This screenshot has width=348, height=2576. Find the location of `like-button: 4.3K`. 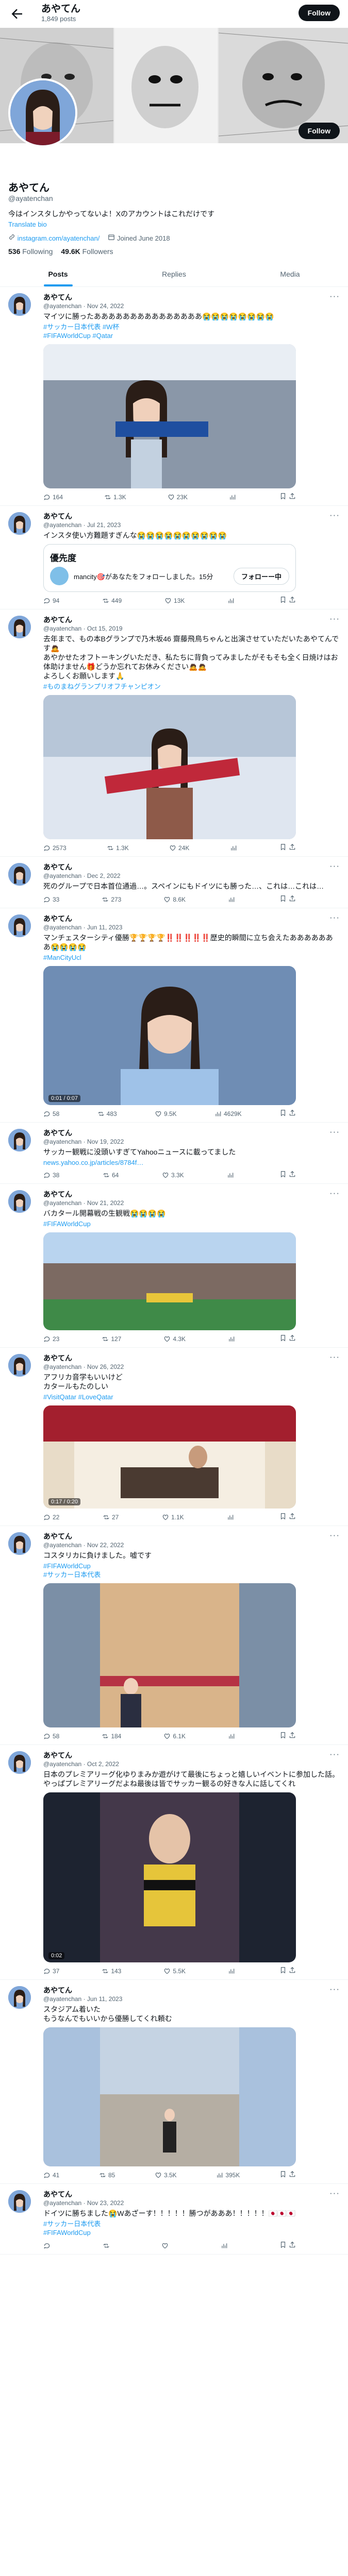

like-button: 4.3K is located at coordinates (174, 1338).